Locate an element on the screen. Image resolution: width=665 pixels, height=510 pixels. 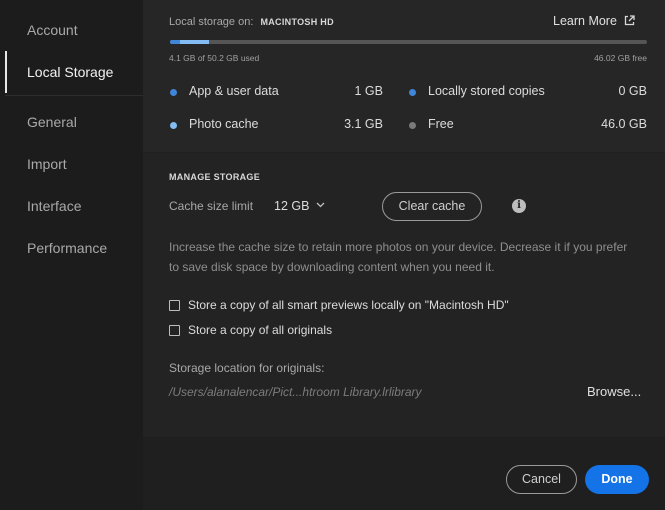
learn-more-label: Learn More is located at coordinates (585, 21).